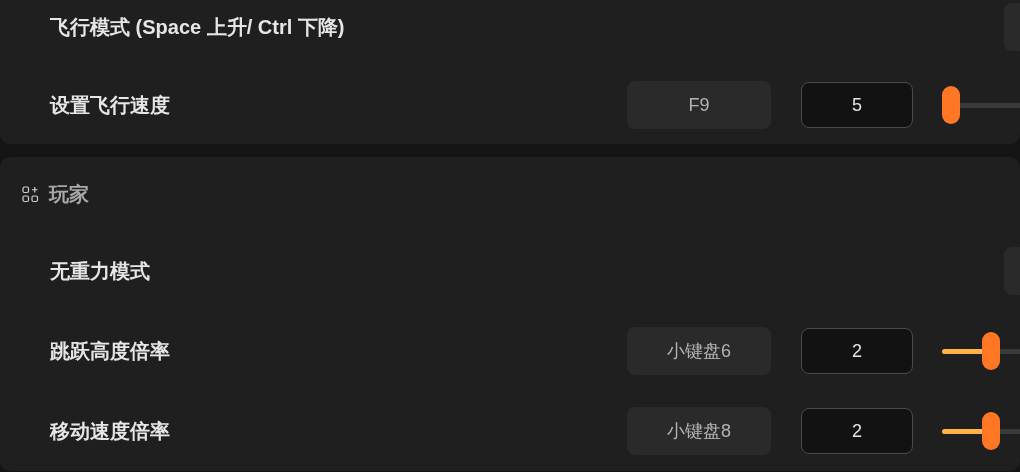 This screenshot has height=472, width=1020. I want to click on apps-add-icon, so click(30, 194).